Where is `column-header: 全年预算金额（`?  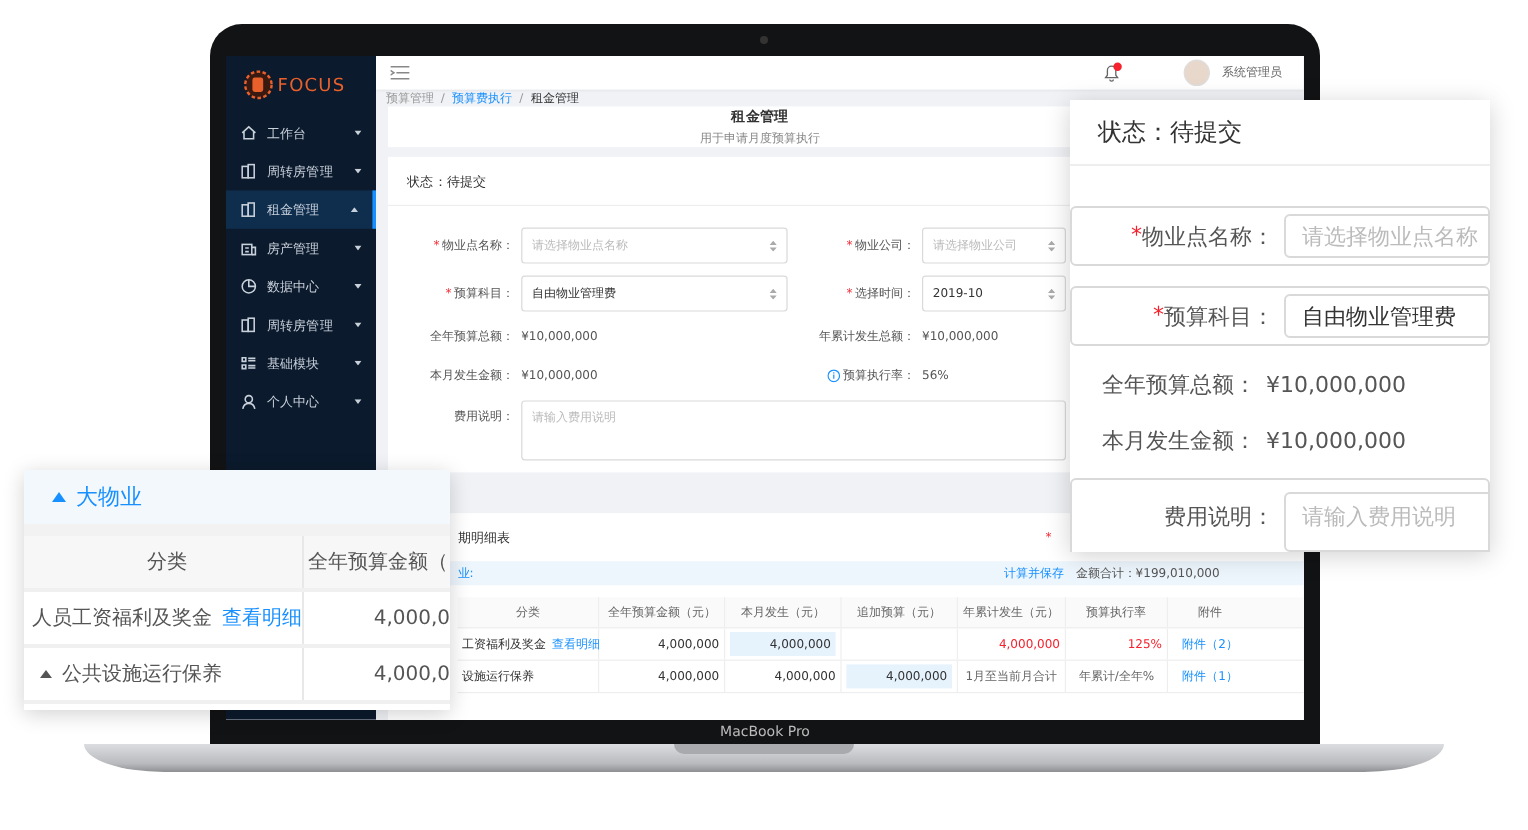 column-header: 全年预算金额（ is located at coordinates (378, 563).